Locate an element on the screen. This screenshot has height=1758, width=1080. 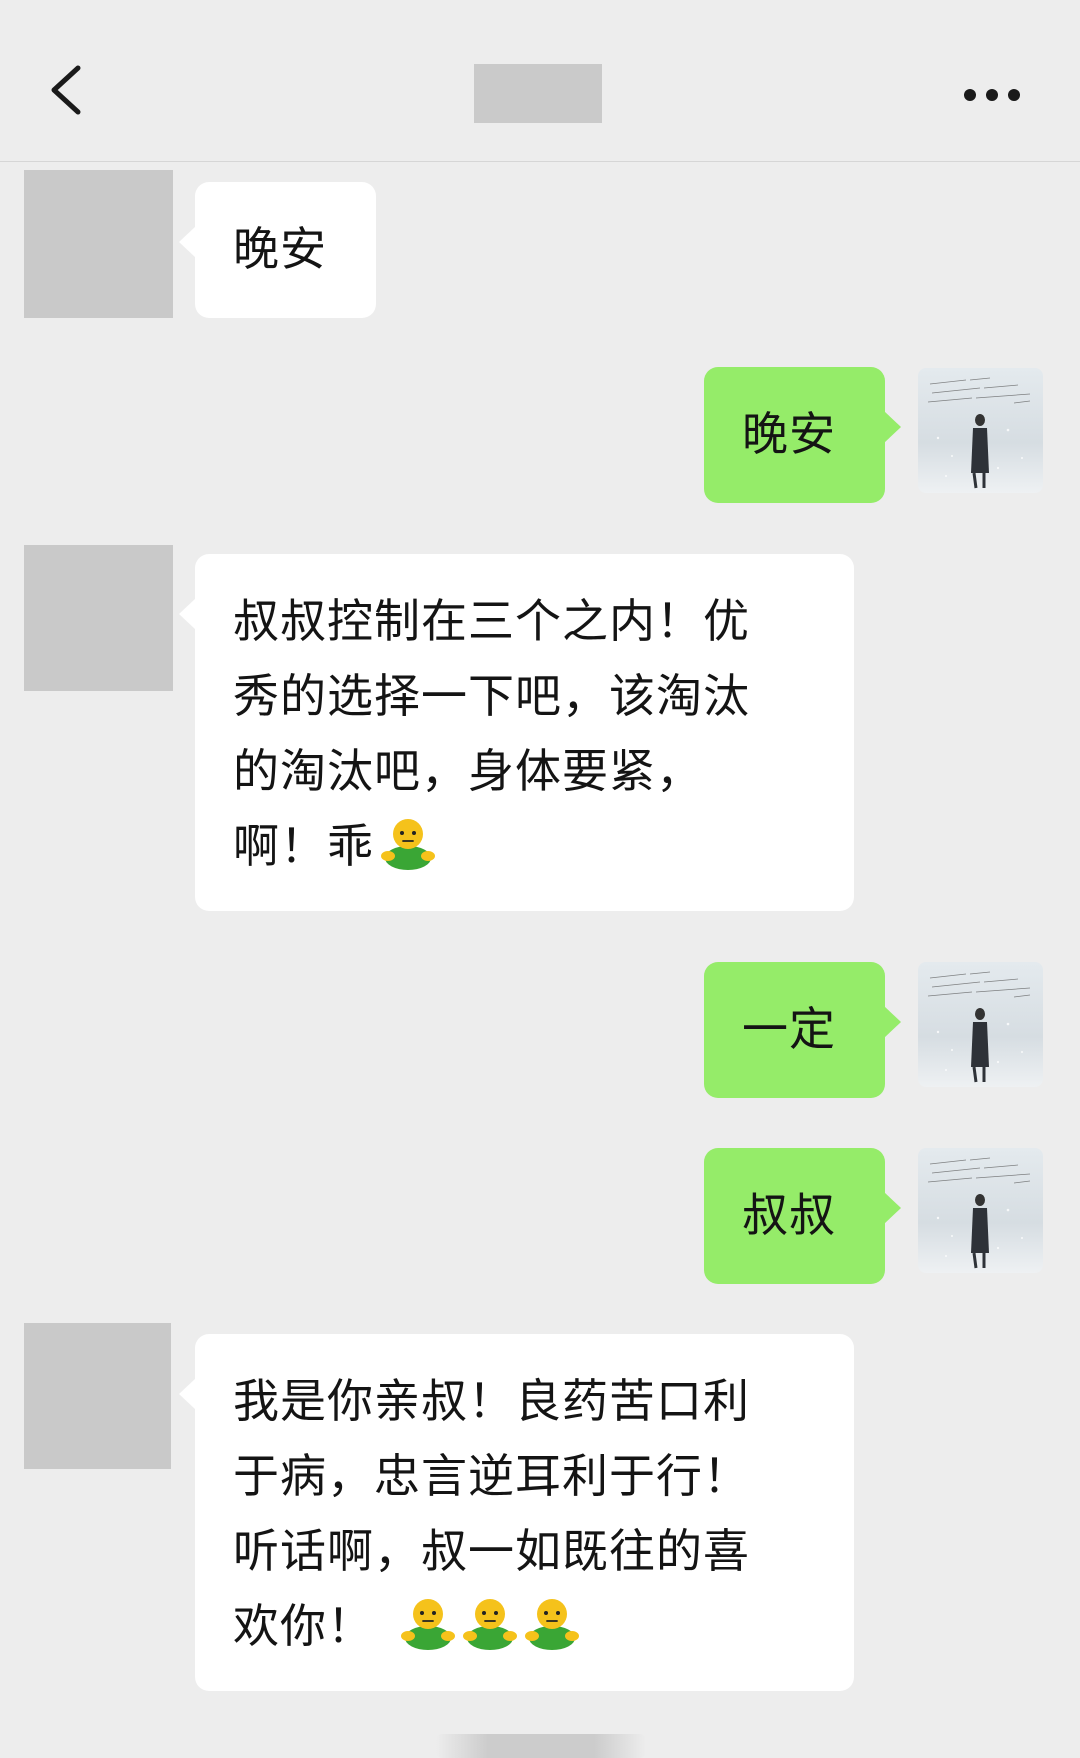
message-text-line: 秀的选择一下吧，该淘汰 is located at coordinates (491, 696).